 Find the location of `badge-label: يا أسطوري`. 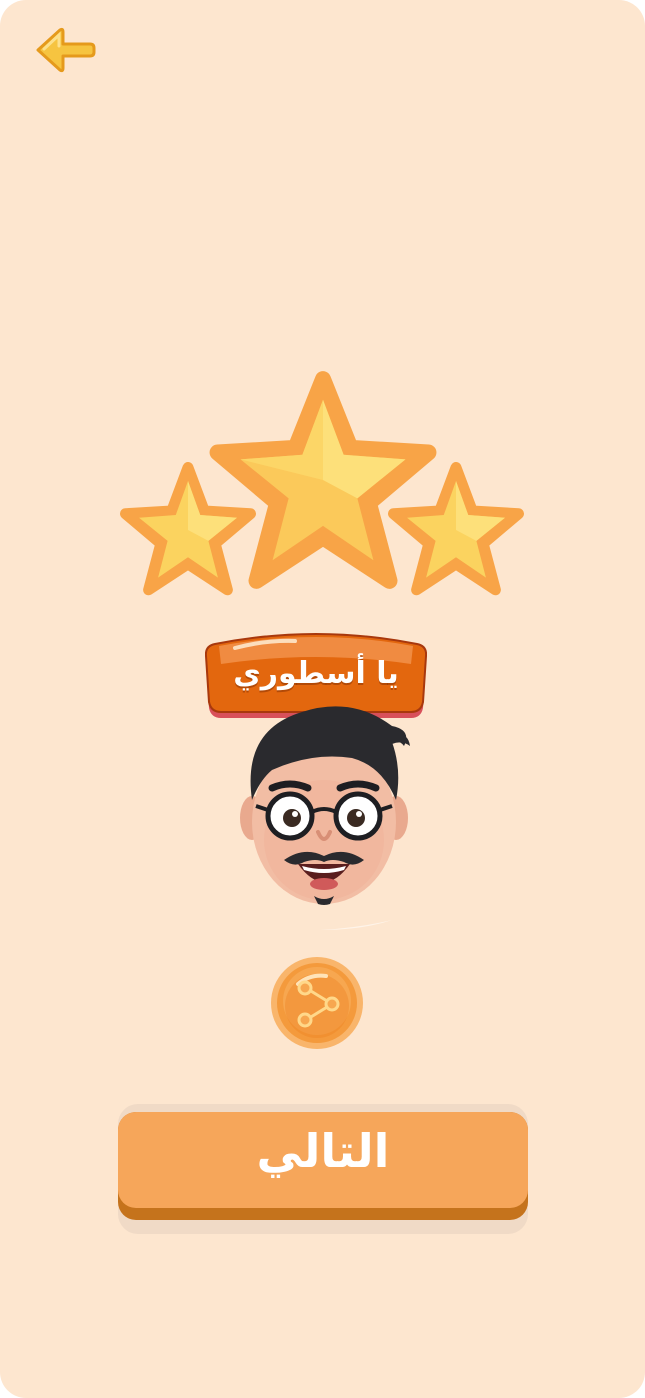

badge-label: يا أسطوري is located at coordinates (316, 673).